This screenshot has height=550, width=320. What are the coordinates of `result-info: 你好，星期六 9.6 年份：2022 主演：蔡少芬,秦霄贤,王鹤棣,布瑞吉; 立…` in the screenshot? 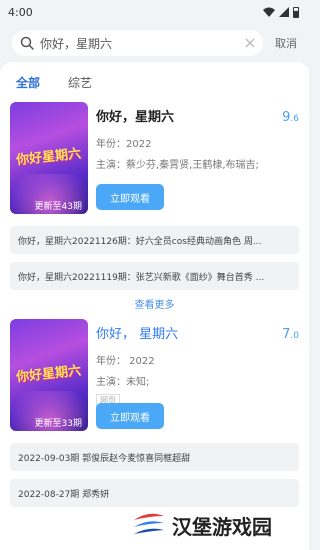 It's located at (197, 159).